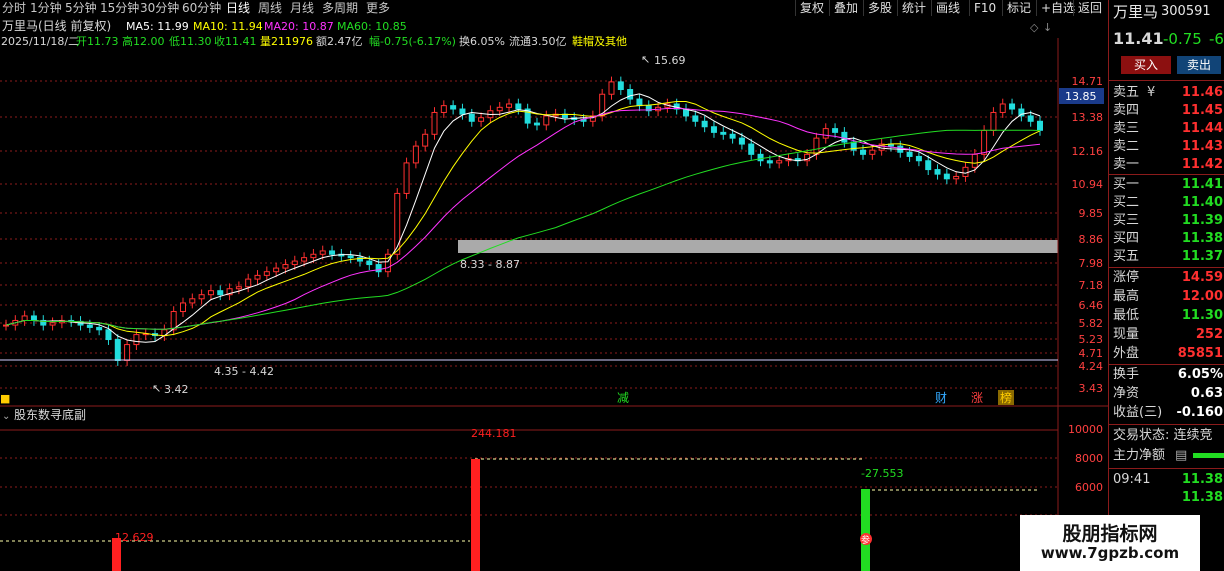  Describe the element at coordinates (1047, 27) in the screenshot. I see `down-arrow-icon: ↓` at that location.